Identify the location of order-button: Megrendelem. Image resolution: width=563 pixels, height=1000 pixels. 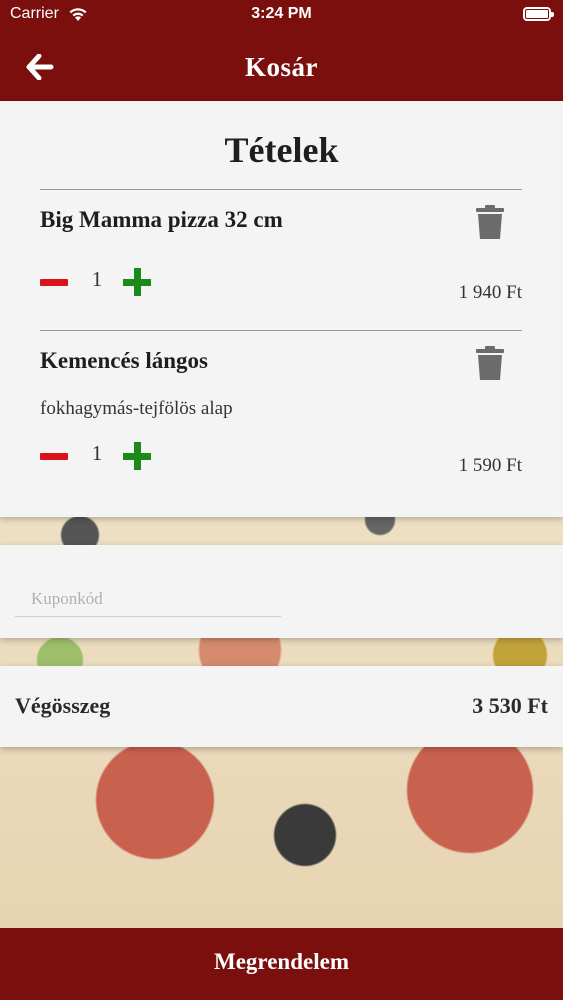
(281, 964).